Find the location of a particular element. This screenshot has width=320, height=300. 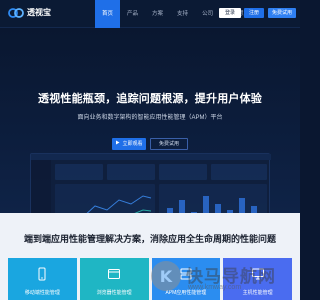

dashboard-preview-line-icon is located at coordinates (119, 204).